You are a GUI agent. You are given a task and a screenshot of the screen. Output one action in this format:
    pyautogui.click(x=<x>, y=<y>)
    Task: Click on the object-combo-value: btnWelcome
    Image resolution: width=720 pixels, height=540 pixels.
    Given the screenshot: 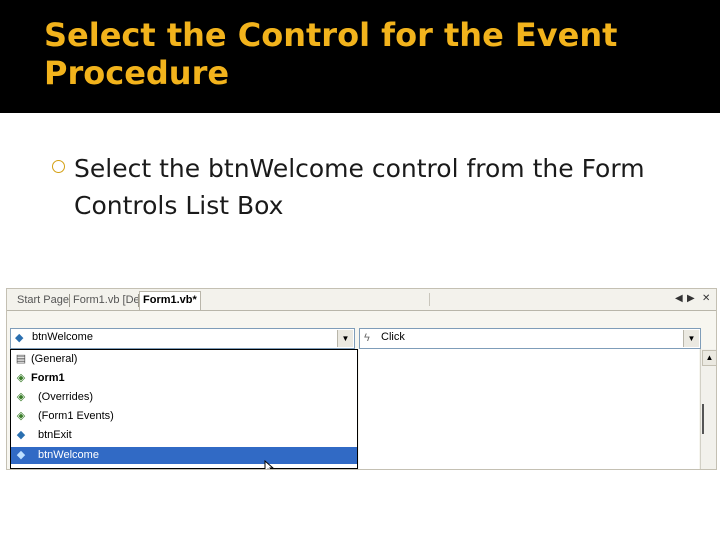 What is the action you would take?
    pyautogui.click(x=62, y=337)
    